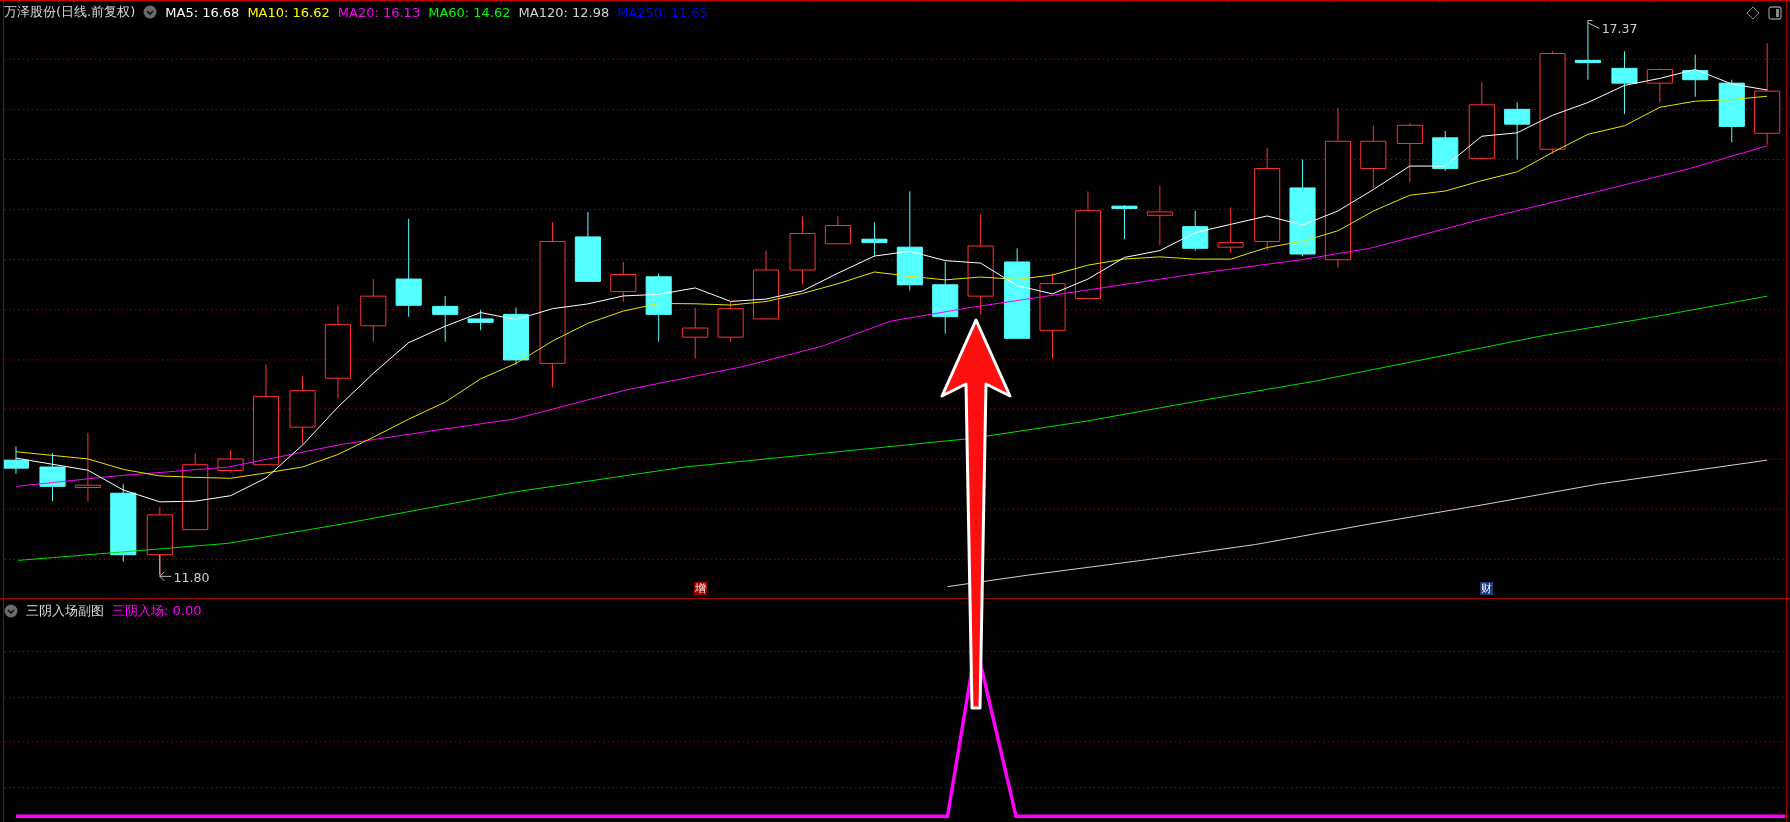 The width and height of the screenshot is (1790, 822). Describe the element at coordinates (564, 12) in the screenshot. I see `ma-legend-label: MA120: 12.98` at that location.